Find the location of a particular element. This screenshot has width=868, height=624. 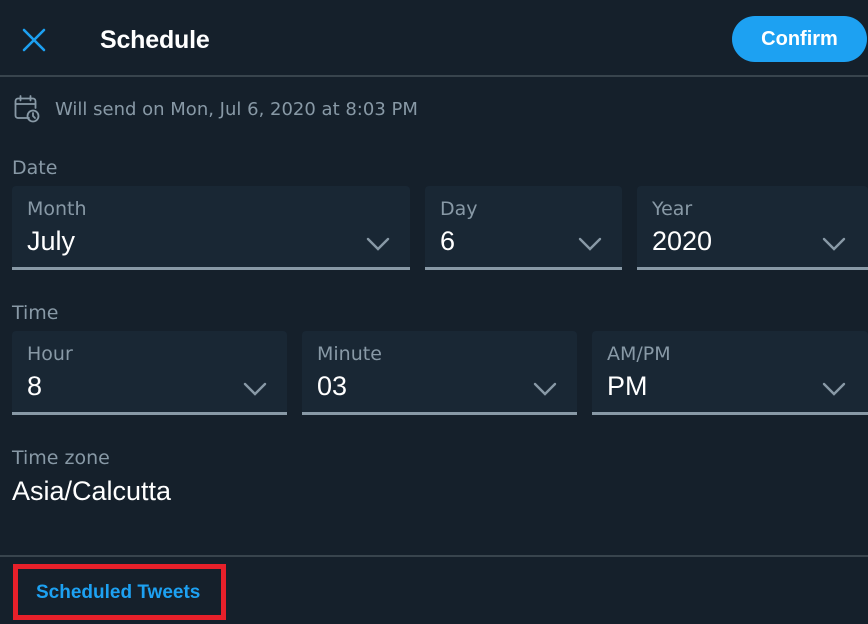

minute-value: 03 is located at coordinates (332, 386).